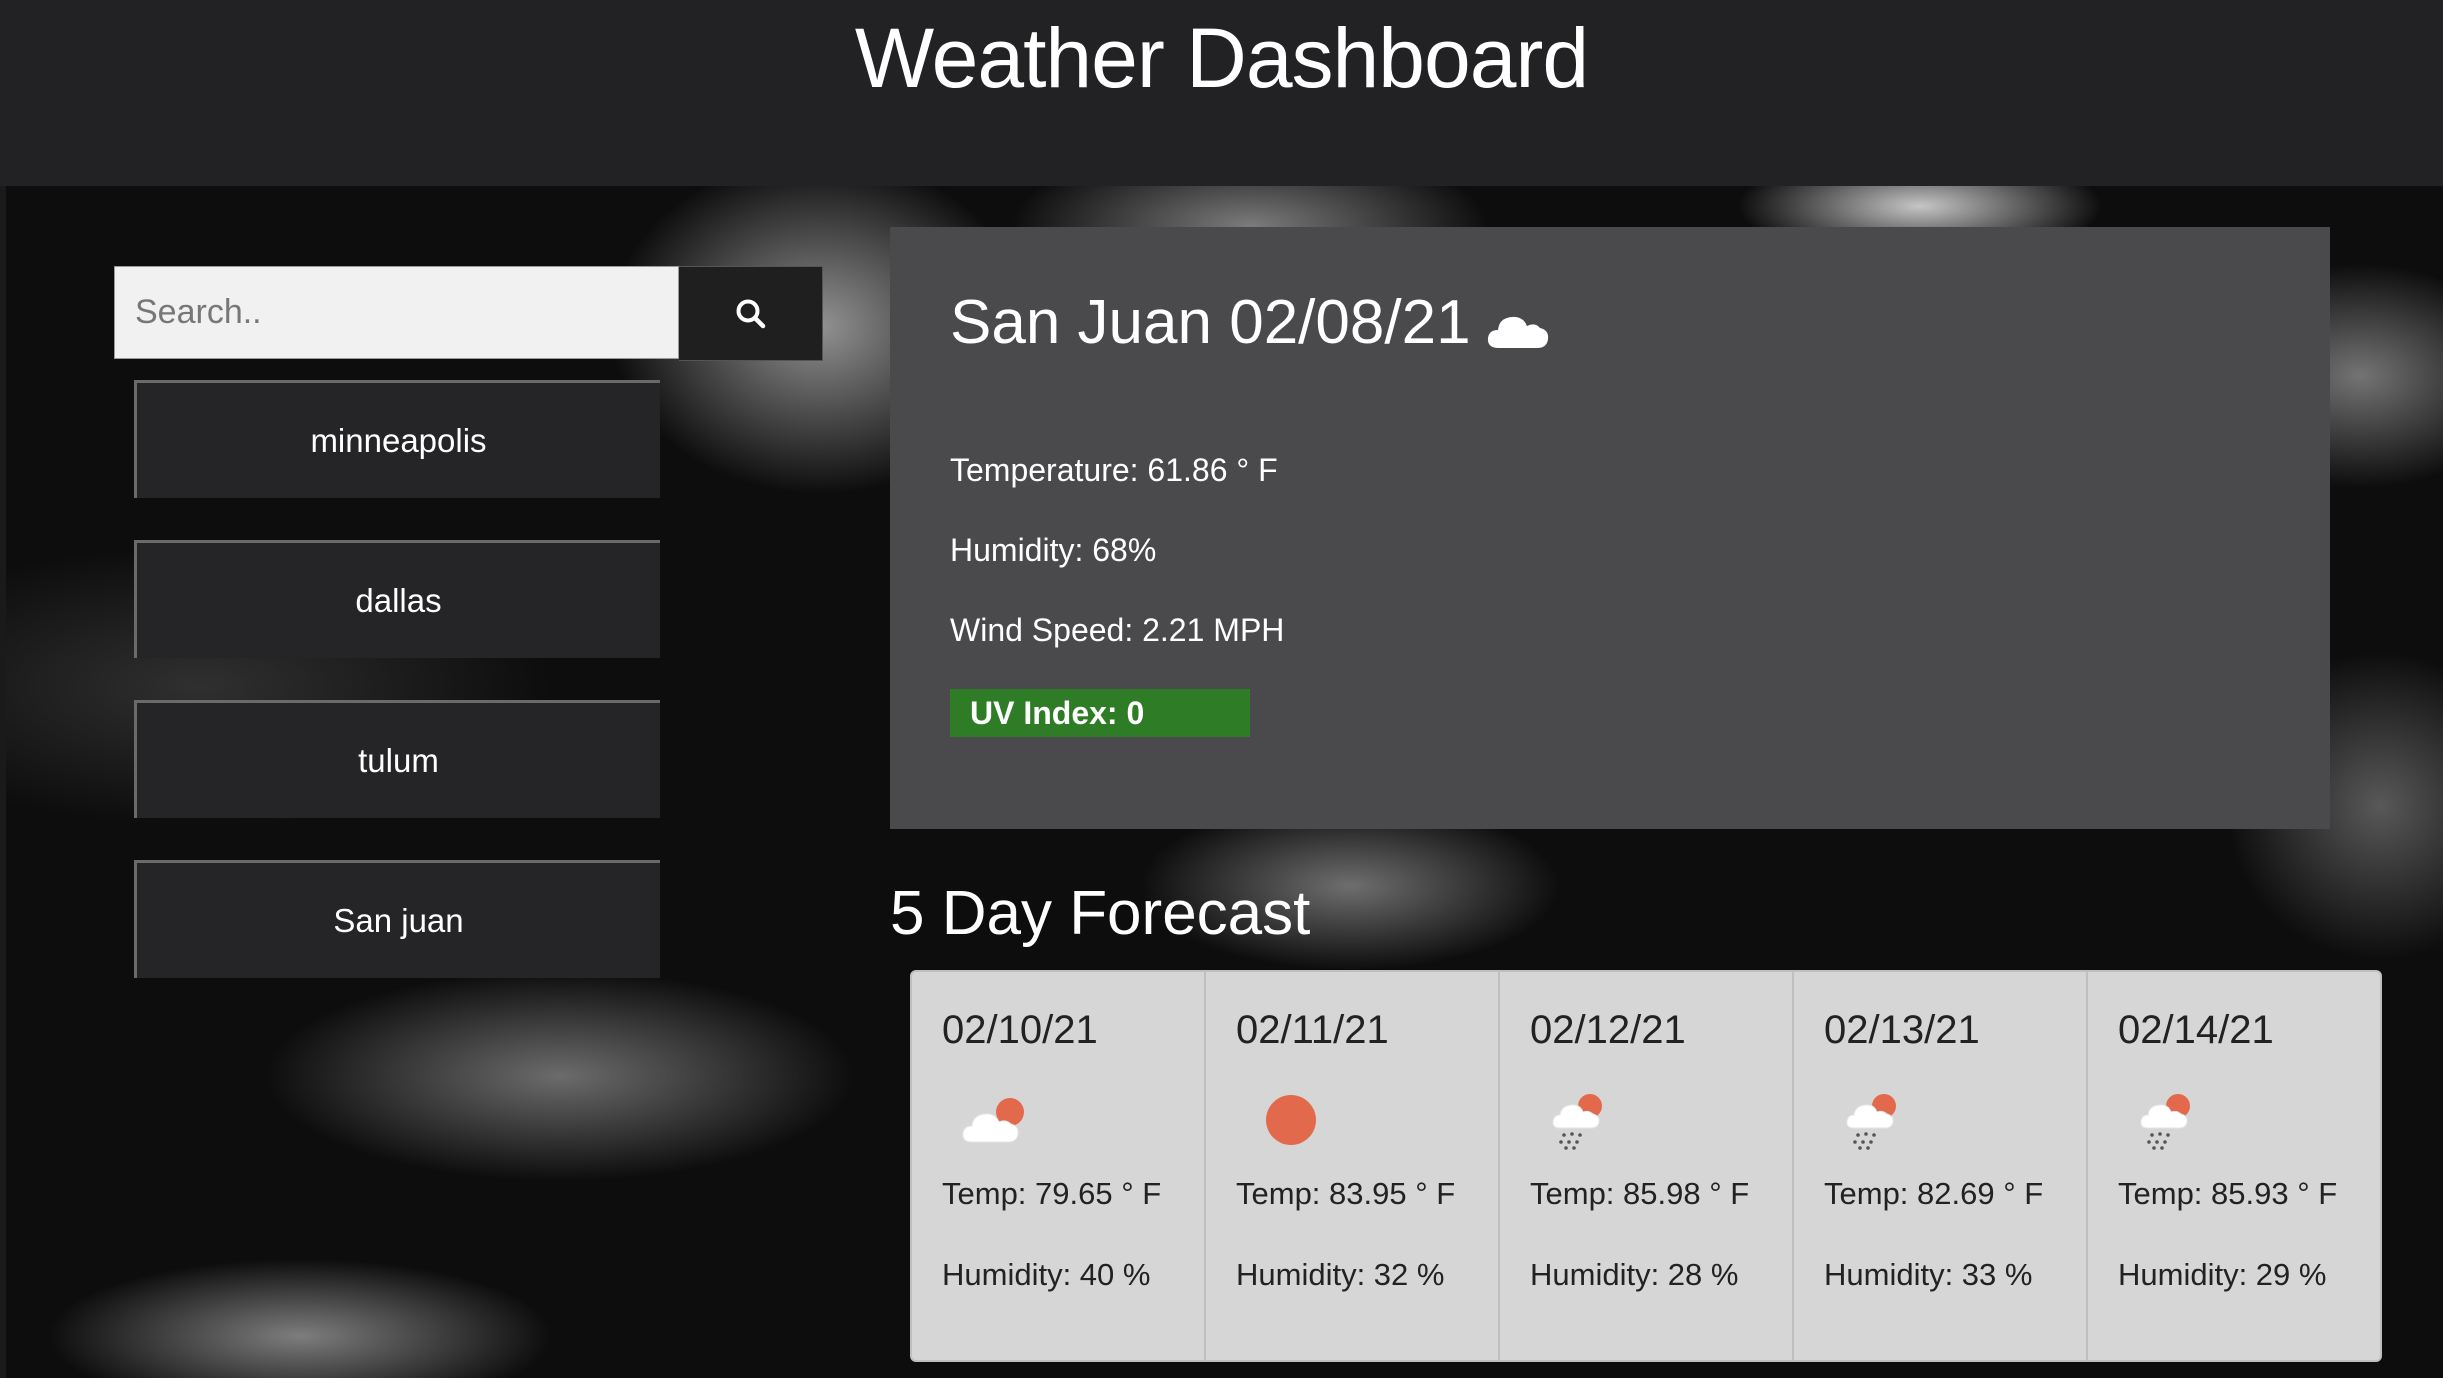 The width and height of the screenshot is (2443, 1378). I want to click on forecast-humidity: Humidity: 33 %, so click(1928, 1274).